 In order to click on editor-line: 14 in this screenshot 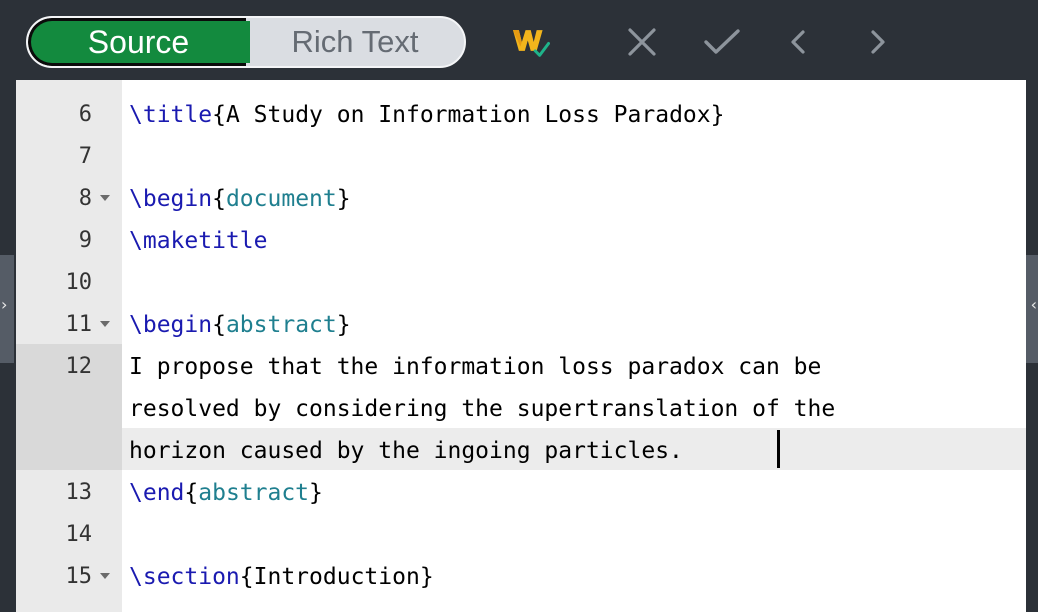, I will do `click(521, 535)`.